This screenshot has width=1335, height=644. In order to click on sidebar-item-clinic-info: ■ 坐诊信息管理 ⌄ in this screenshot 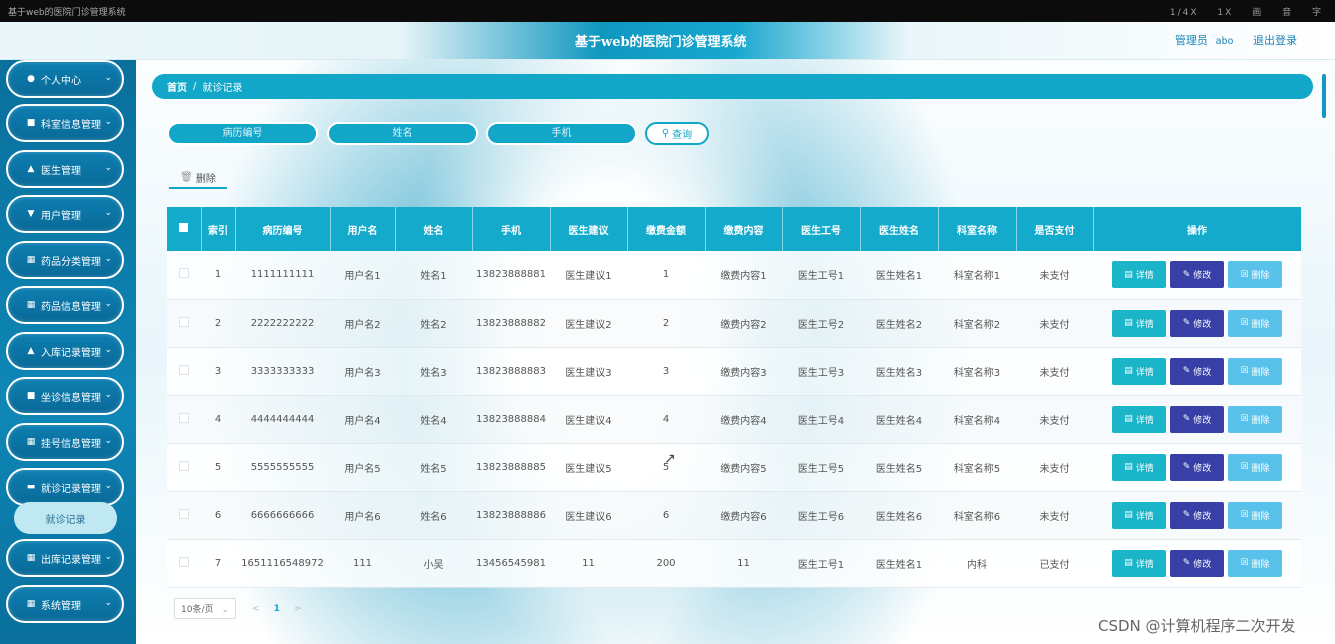, I will do `click(65, 396)`.